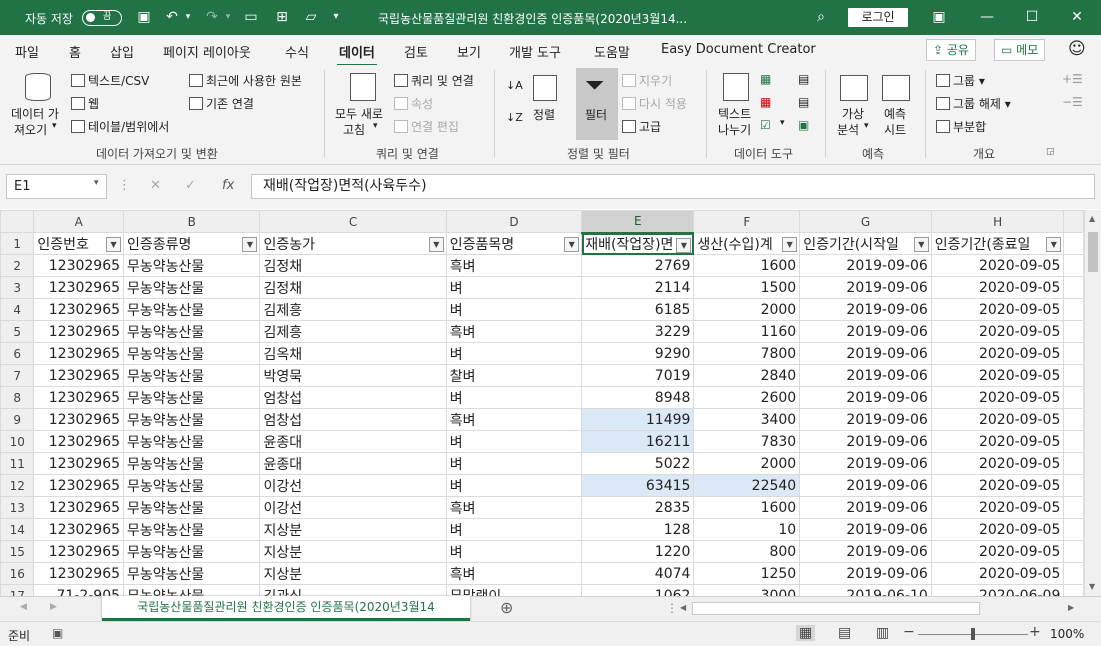 The height and width of the screenshot is (646, 1101). What do you see at coordinates (747, 331) in the screenshot?
I see `cell-f: 1160` at bounding box center [747, 331].